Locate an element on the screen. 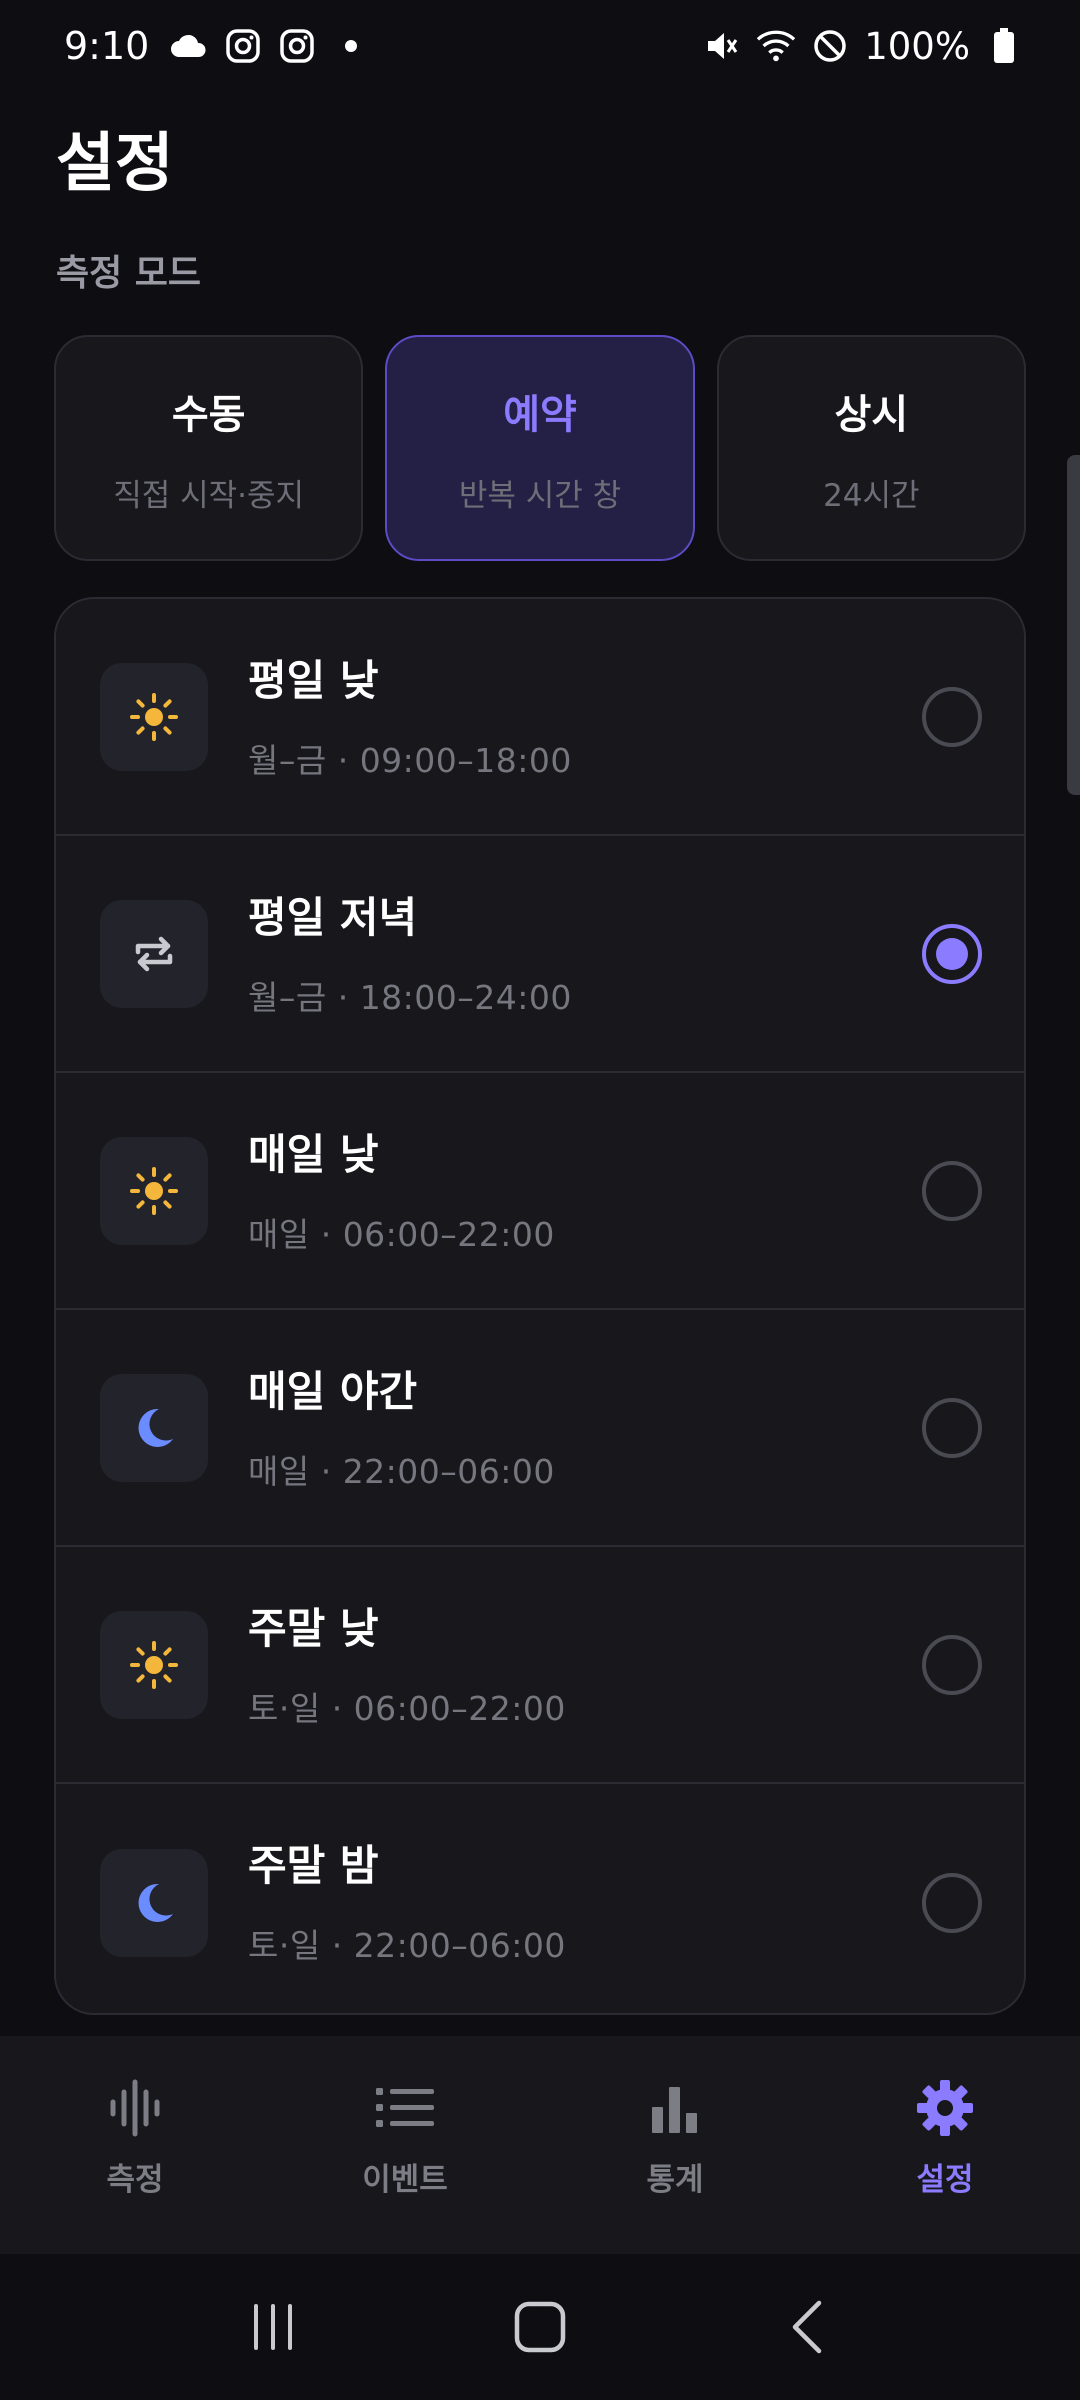 This screenshot has height=2400, width=1080. mode-selector: 수동 직접 시작·중지 예약 반복 시간 창 상시 24시간 is located at coordinates (540, 448).